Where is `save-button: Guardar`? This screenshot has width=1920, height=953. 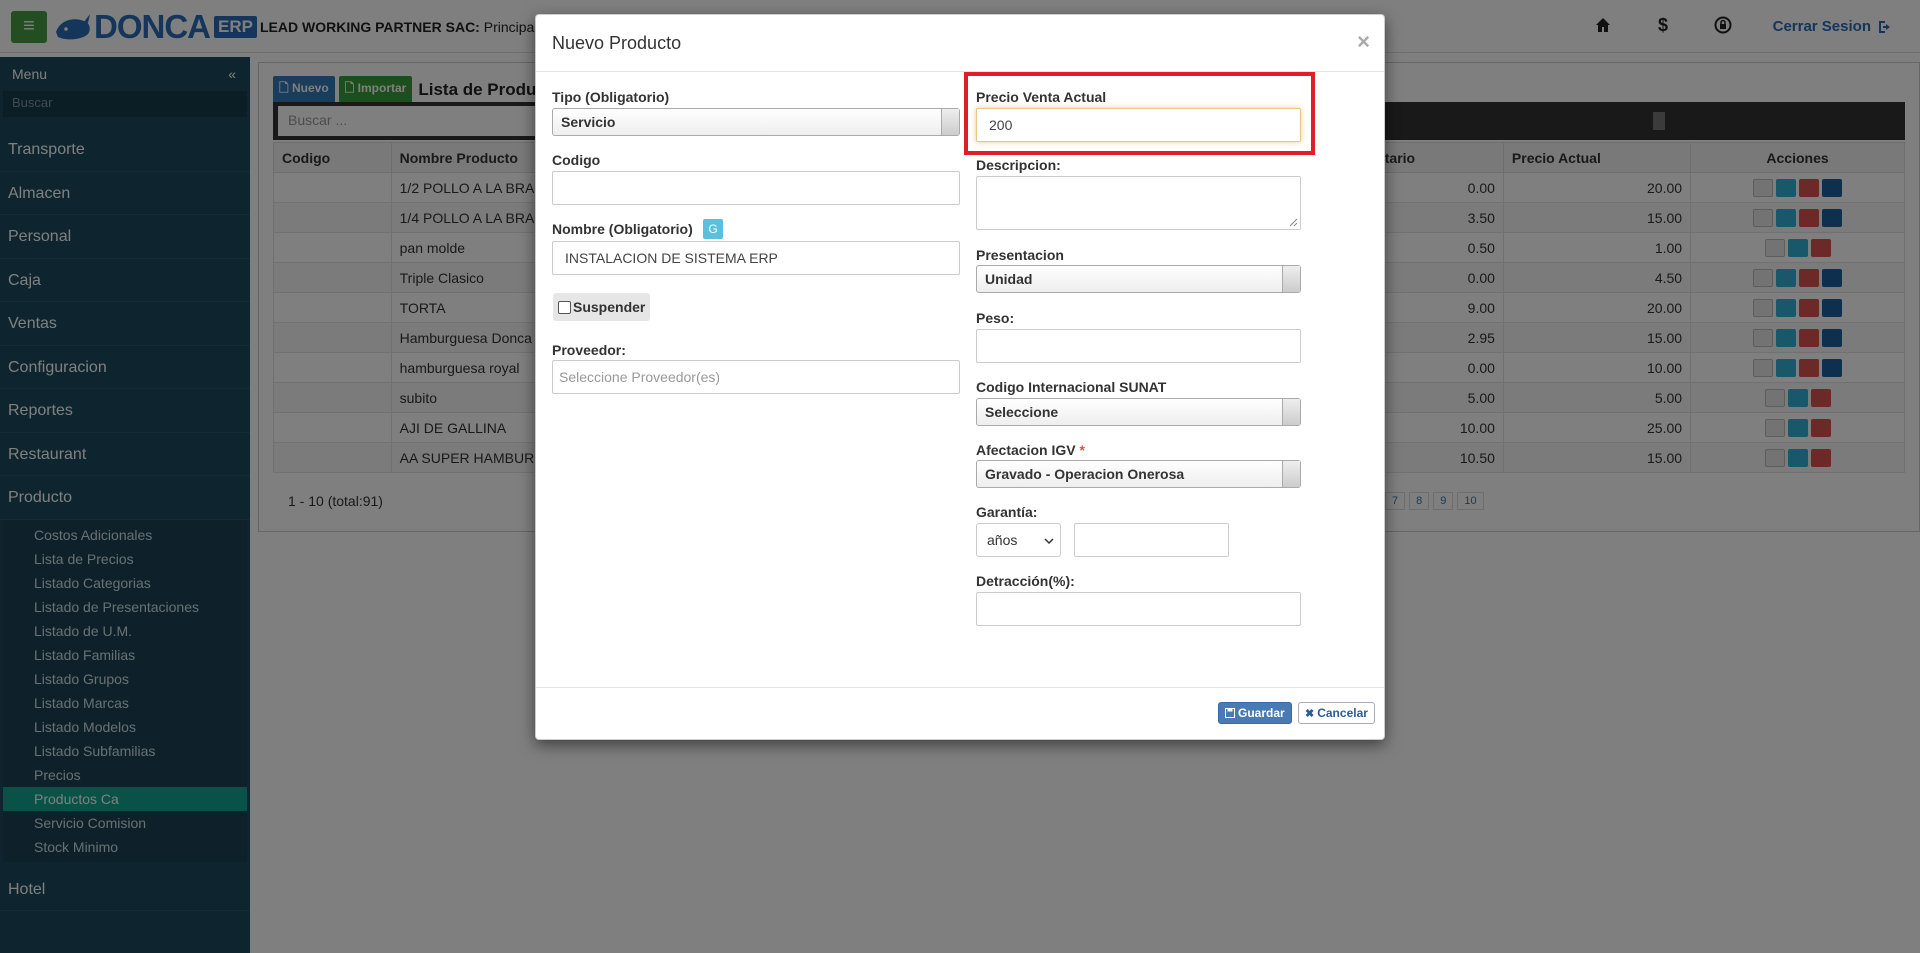 save-button: Guardar is located at coordinates (1255, 713).